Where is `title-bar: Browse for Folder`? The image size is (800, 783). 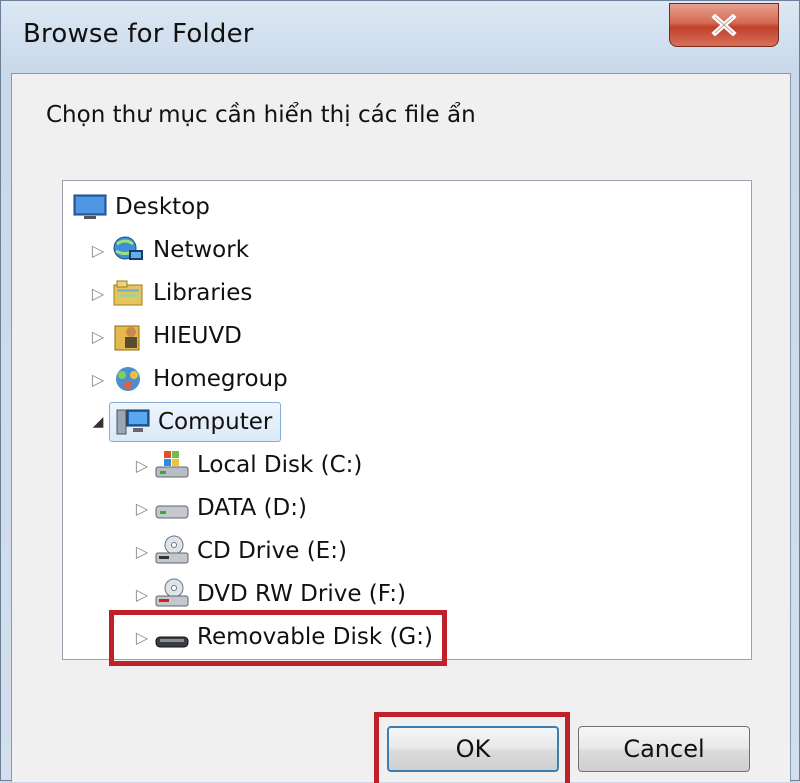 title-bar: Browse for Folder is located at coordinates (400, 36).